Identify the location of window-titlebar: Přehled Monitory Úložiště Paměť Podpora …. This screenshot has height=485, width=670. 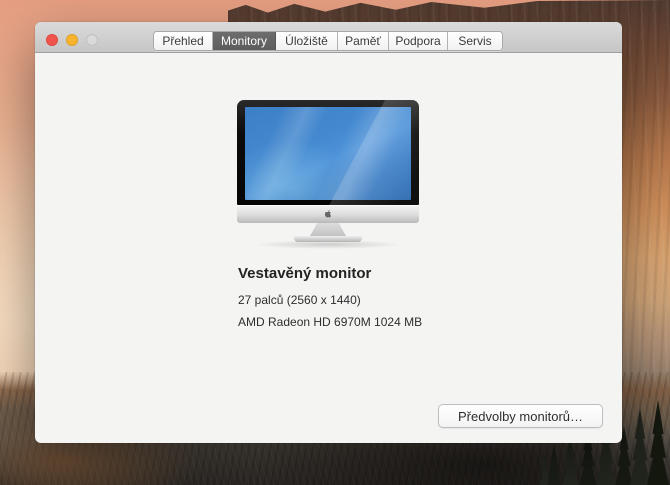
(328, 37).